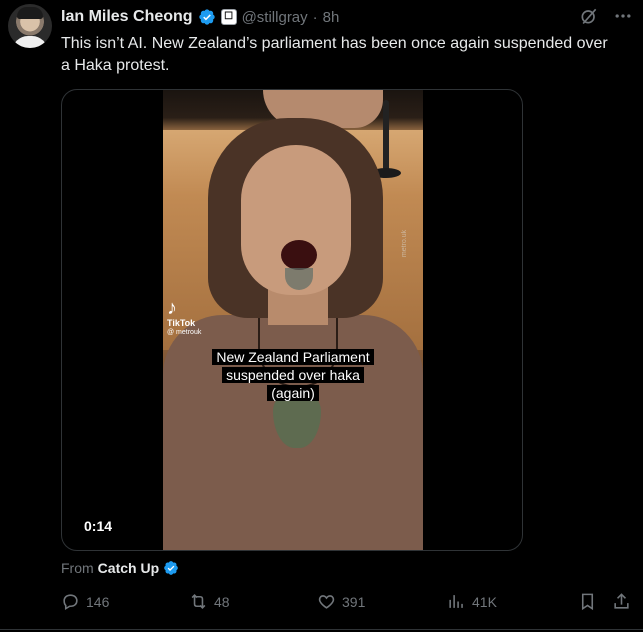 The image size is (643, 632). I want to click on repost-count: 48, so click(222, 601).